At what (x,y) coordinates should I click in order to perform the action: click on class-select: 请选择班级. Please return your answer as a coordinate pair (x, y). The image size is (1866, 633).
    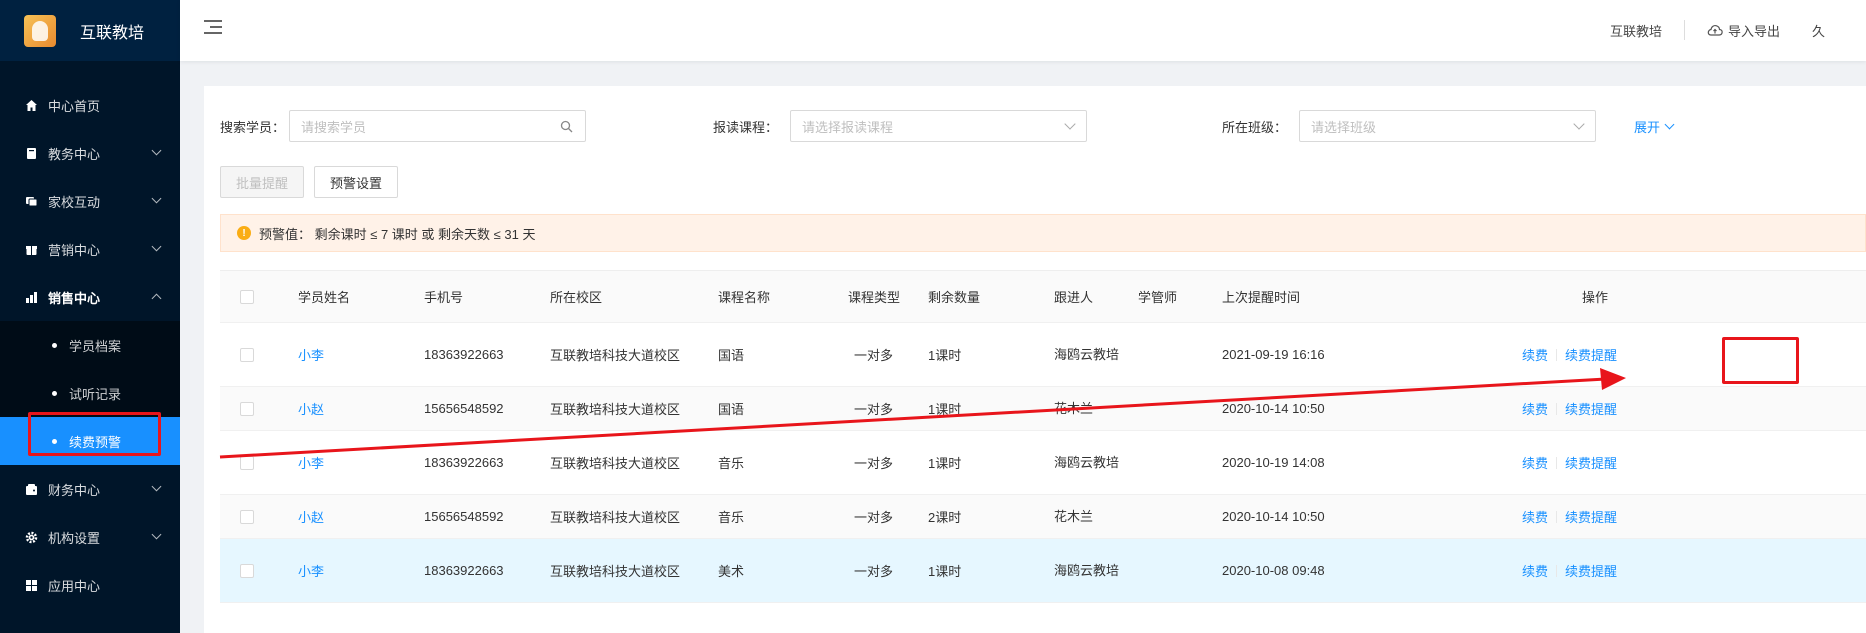
    Looking at the image, I should click on (1448, 126).